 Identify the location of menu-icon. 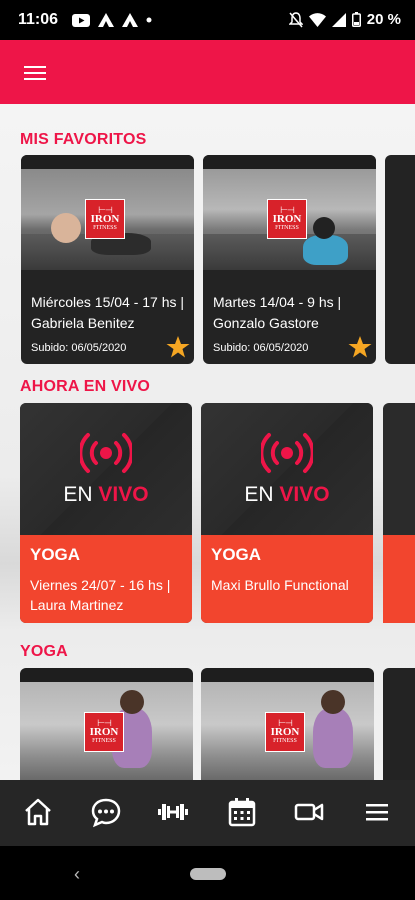
(377, 812).